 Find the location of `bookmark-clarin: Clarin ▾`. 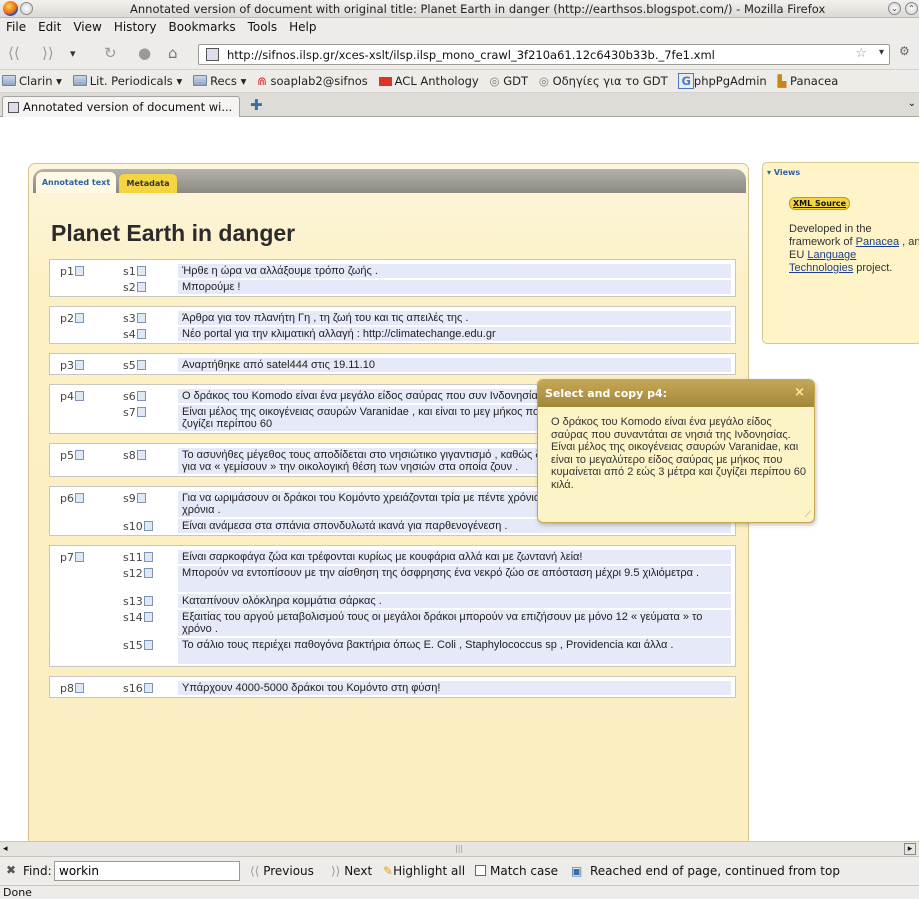

bookmark-clarin: Clarin ▾ is located at coordinates (33, 79).